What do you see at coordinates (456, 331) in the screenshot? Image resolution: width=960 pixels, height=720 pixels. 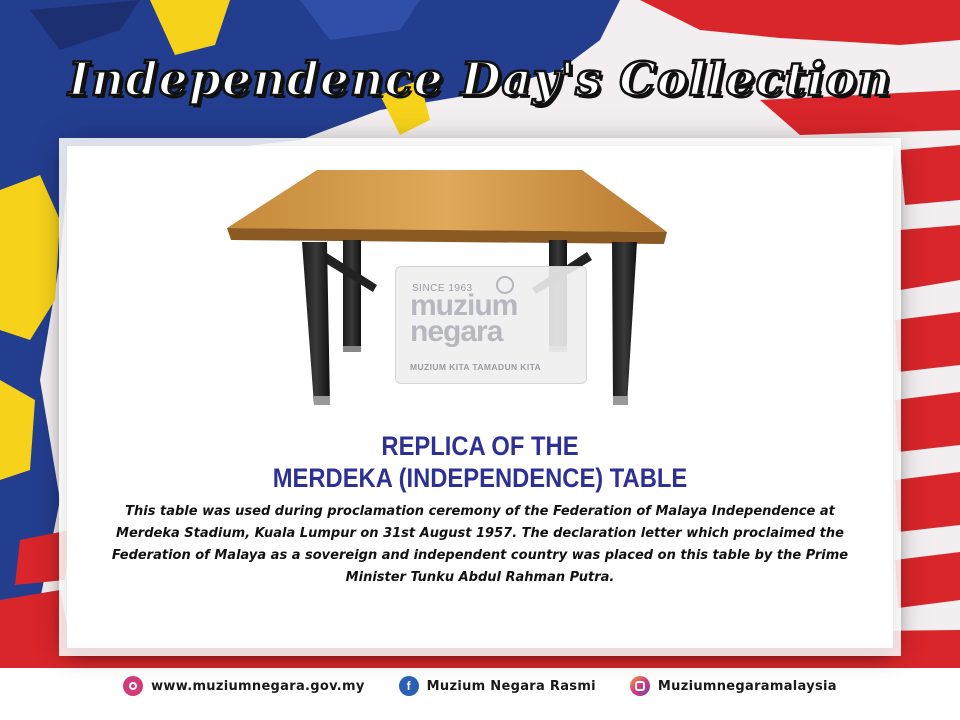 I see `watermark-brand-line2: negara` at bounding box center [456, 331].